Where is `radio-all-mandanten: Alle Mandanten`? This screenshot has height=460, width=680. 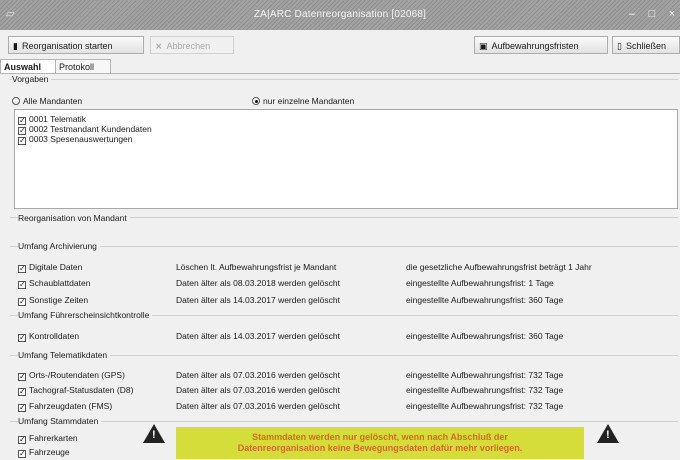
radio-all-mandanten: Alle Mandanten is located at coordinates (47, 101).